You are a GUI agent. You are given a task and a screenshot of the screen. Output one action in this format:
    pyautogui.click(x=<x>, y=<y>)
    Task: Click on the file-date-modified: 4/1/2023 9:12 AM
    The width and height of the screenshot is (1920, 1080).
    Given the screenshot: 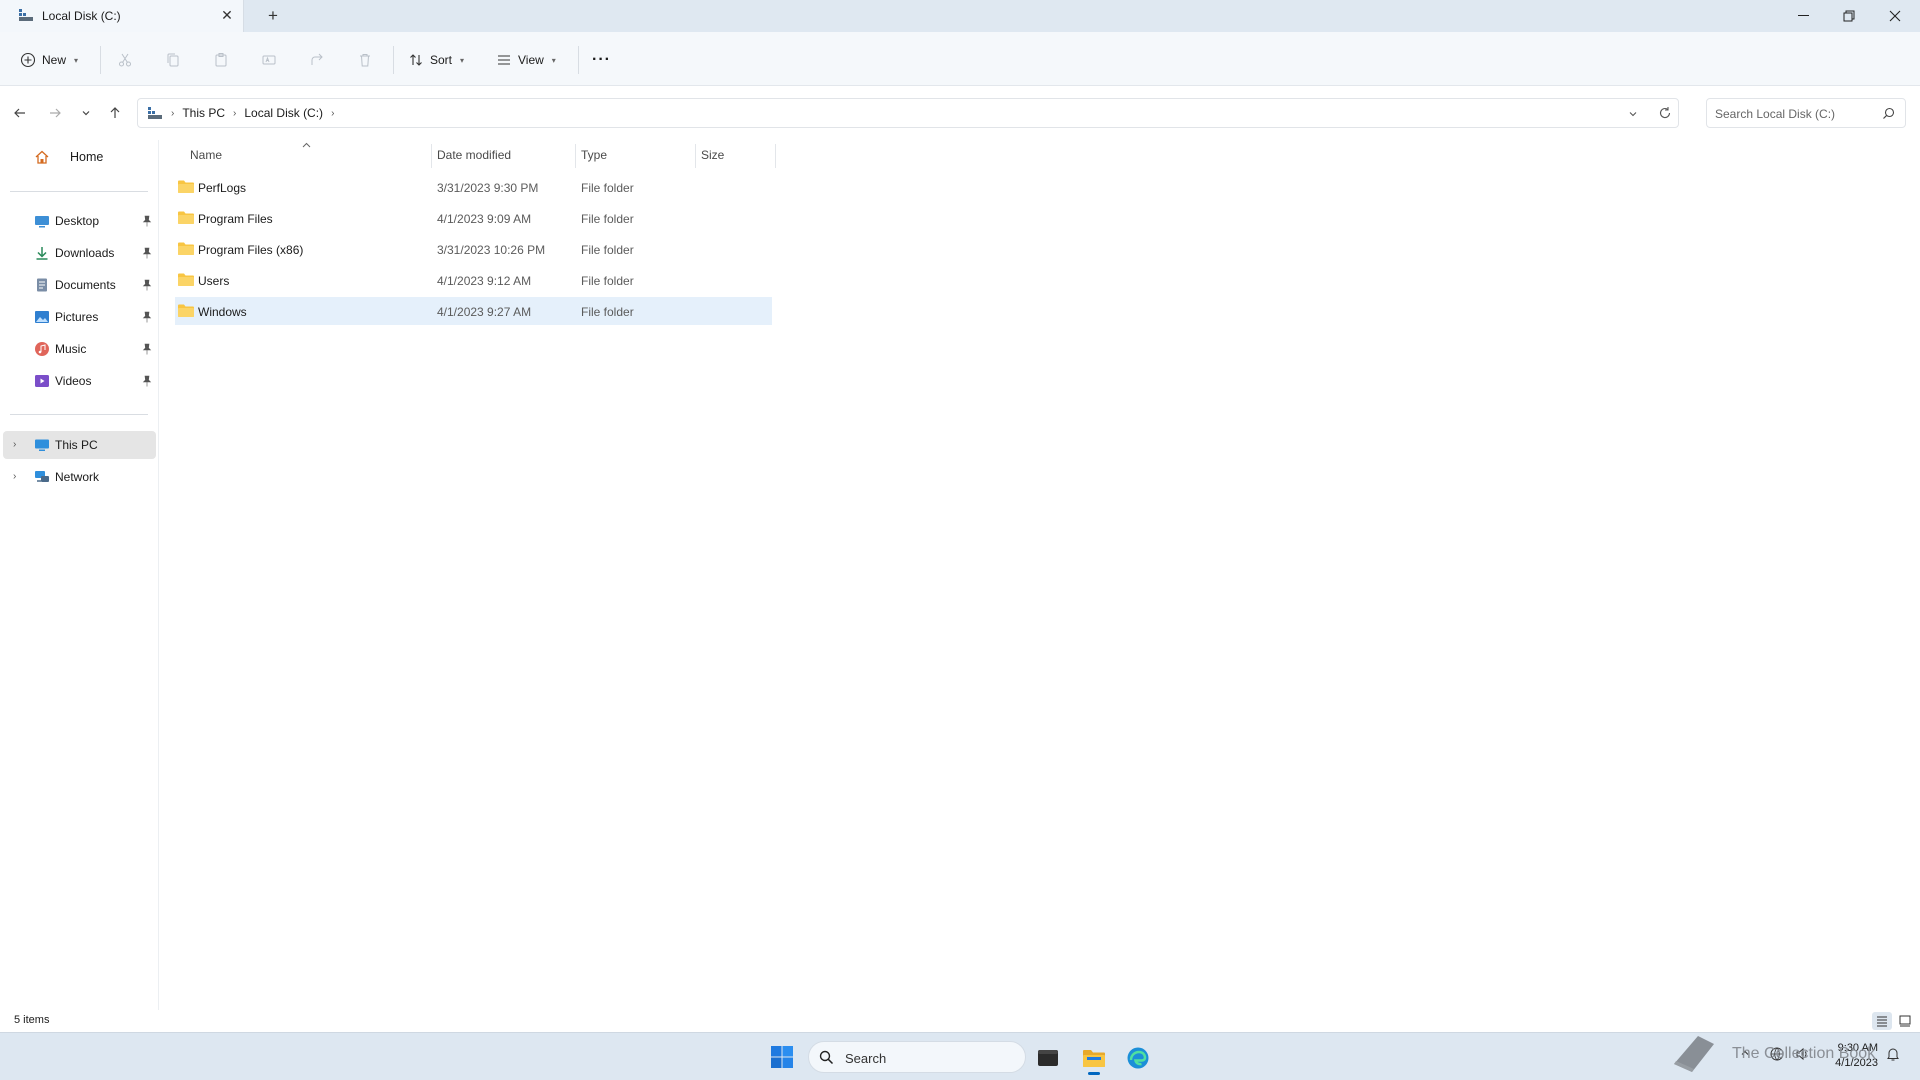 What is the action you would take?
    pyautogui.click(x=484, y=281)
    